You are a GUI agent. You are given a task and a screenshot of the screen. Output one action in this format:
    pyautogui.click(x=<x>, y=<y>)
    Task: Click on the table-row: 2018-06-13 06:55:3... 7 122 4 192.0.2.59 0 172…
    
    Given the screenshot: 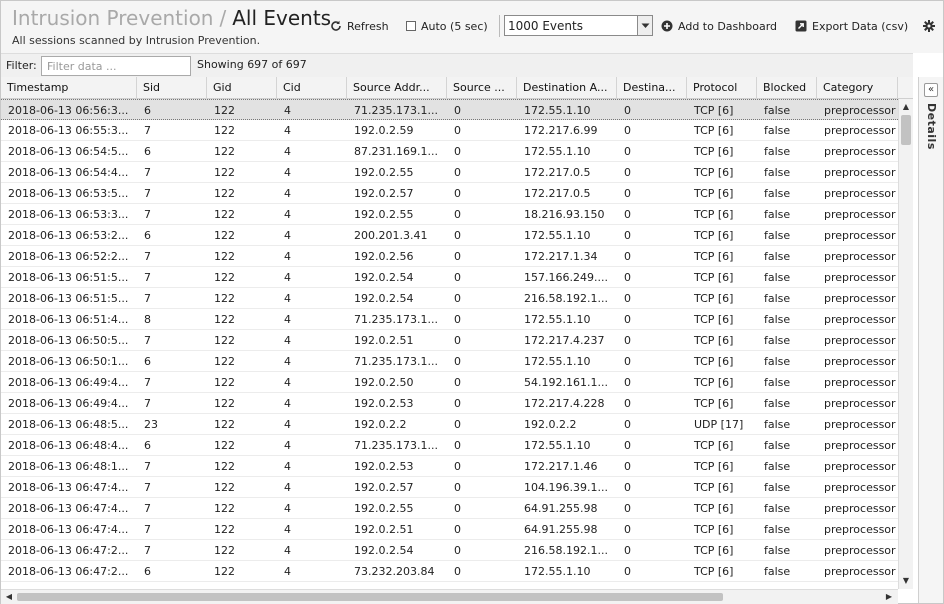 What is the action you would take?
    pyautogui.click(x=449, y=130)
    